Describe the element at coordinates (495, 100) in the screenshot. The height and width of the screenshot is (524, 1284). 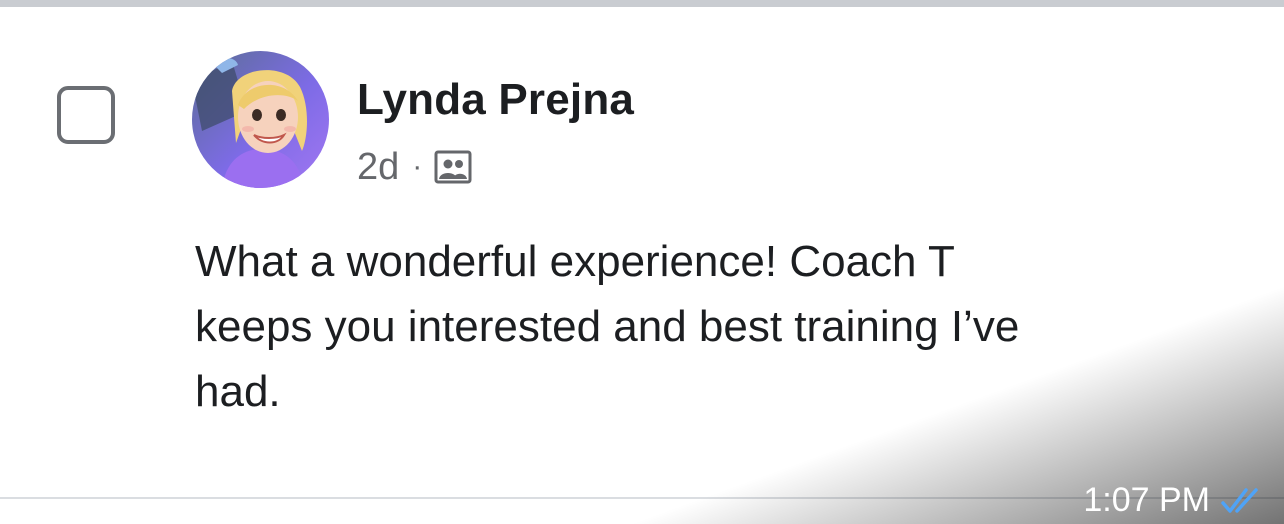
I see `author-name: Lynda Prejna` at that location.